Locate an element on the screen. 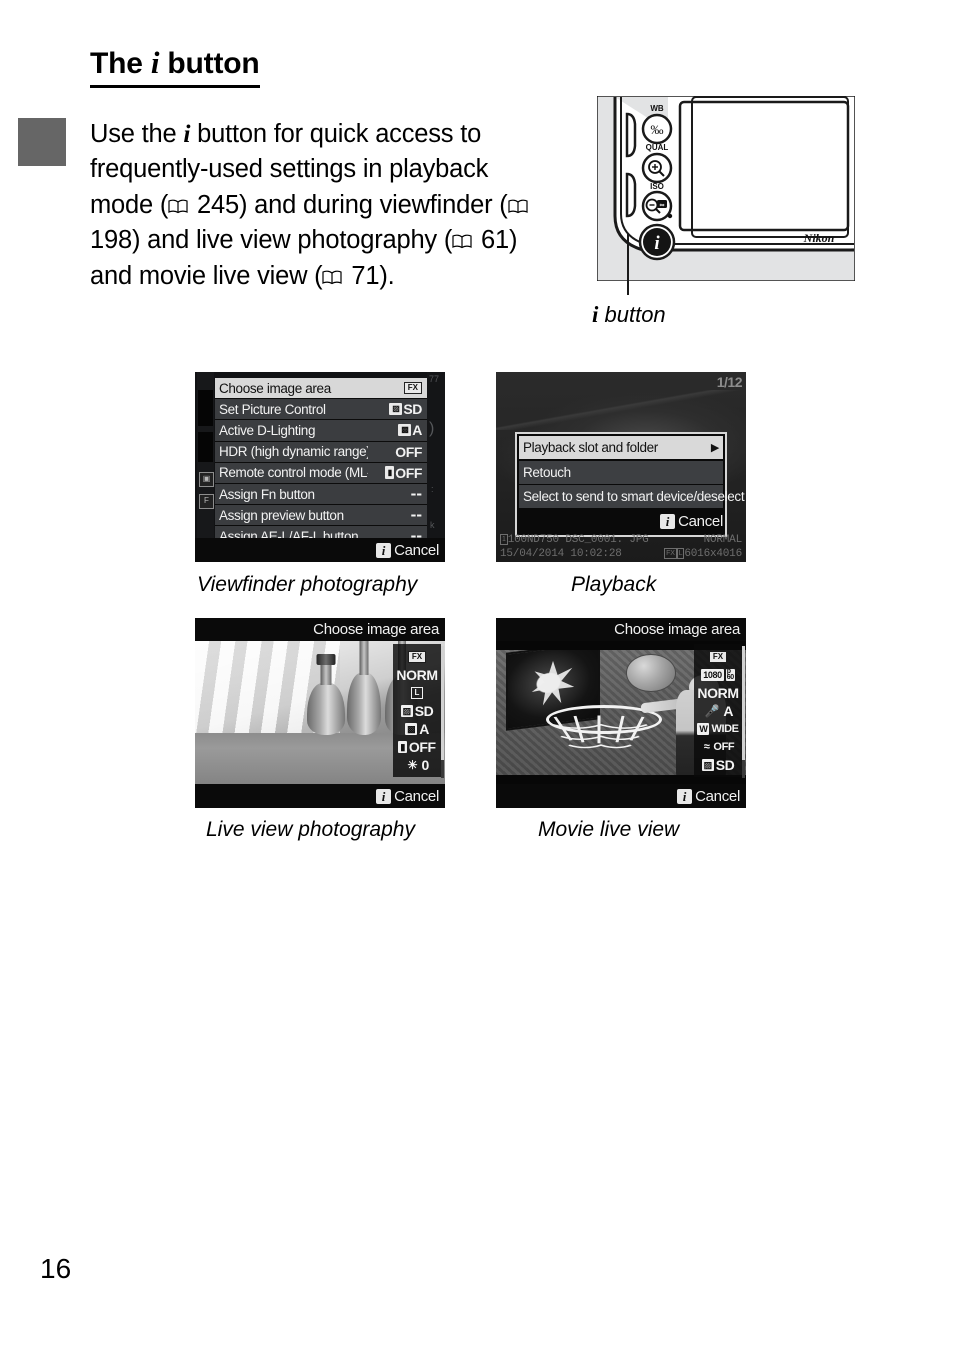  viewfinder-menu-value: ▩ A is located at coordinates (397, 430).